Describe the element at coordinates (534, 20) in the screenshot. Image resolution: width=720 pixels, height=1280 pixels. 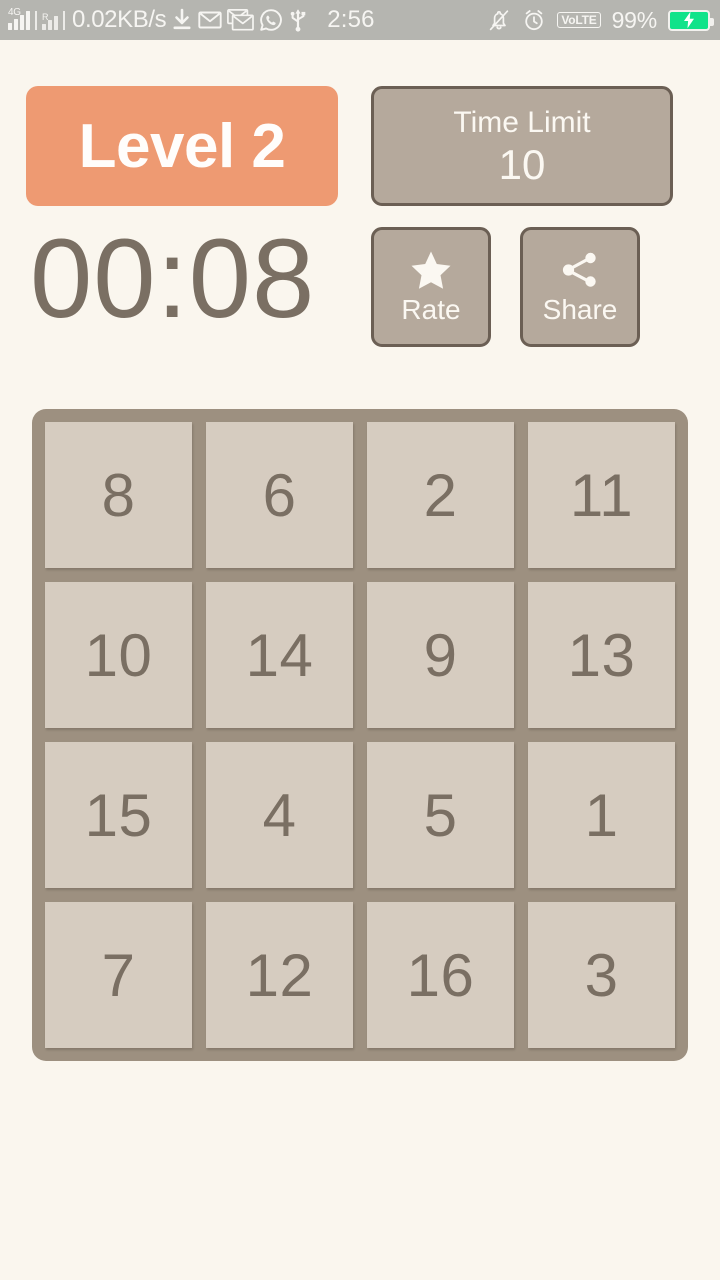
I see `alarm-clock-icon` at that location.